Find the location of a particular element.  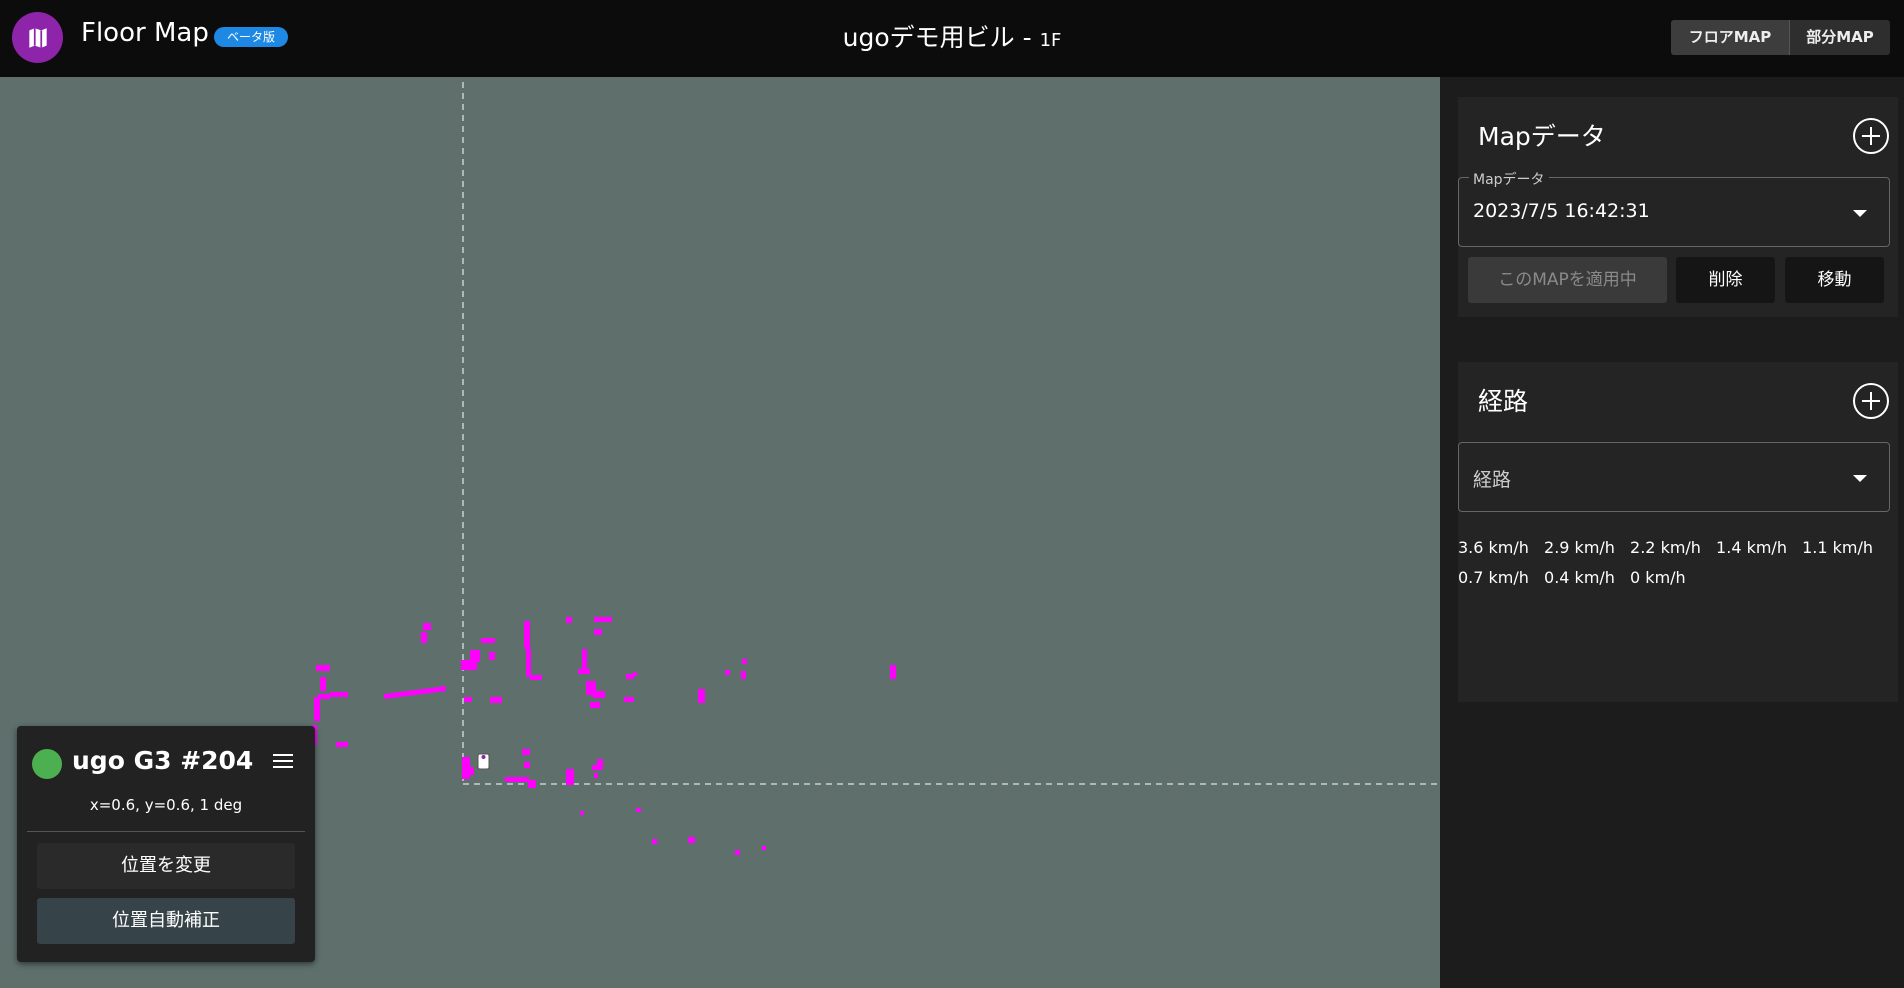

route-select: 経路 is located at coordinates (1674, 477).